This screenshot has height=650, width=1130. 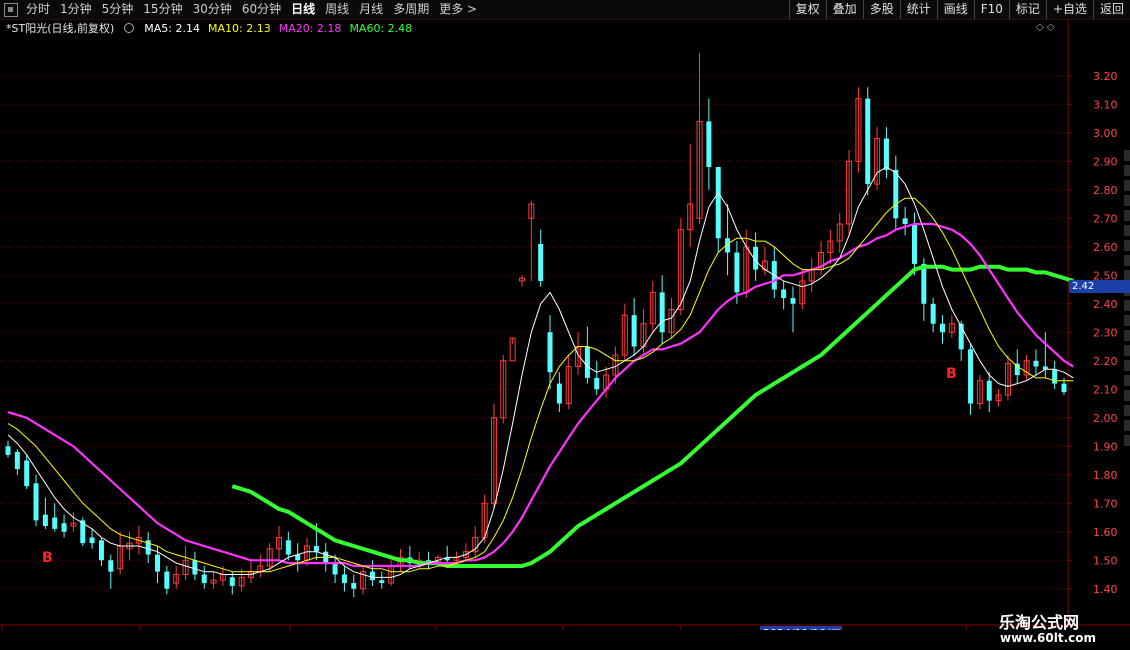 What do you see at coordinates (1105, 361) in the screenshot?
I see `price-tick-label: 2.20` at bounding box center [1105, 361].